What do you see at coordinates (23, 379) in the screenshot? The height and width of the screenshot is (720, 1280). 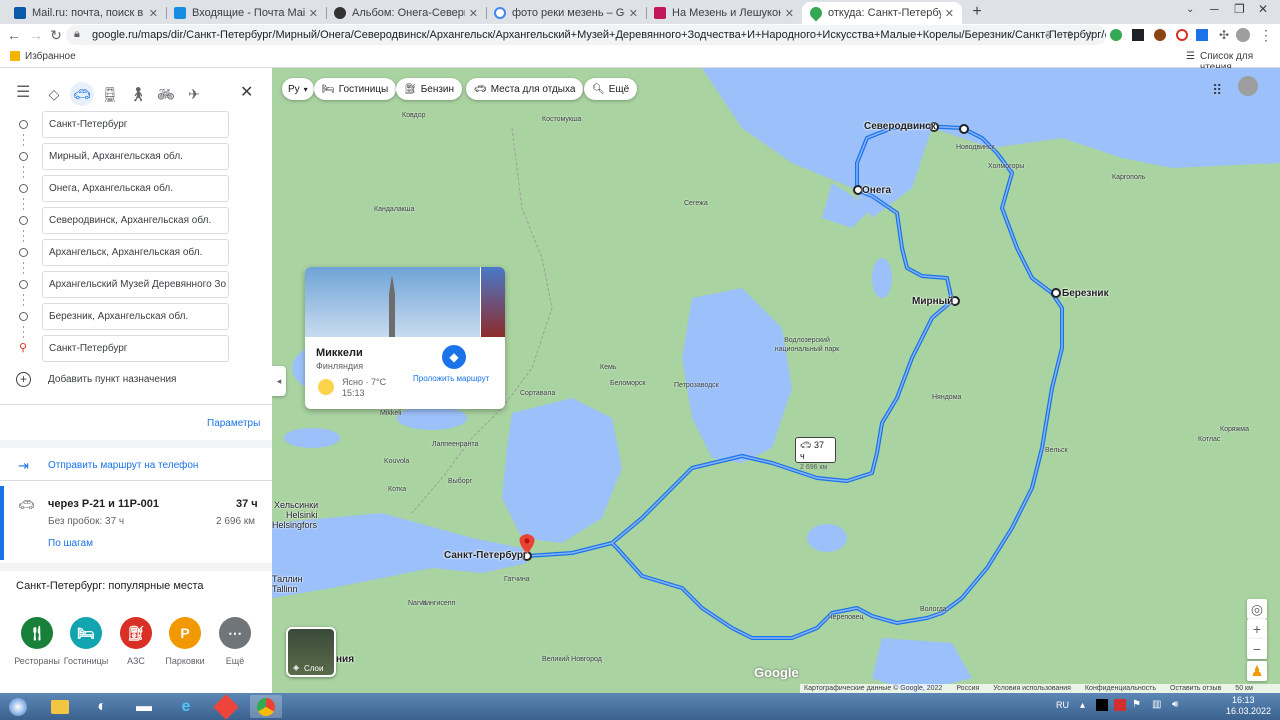 I see `add-icon: +` at bounding box center [23, 379].